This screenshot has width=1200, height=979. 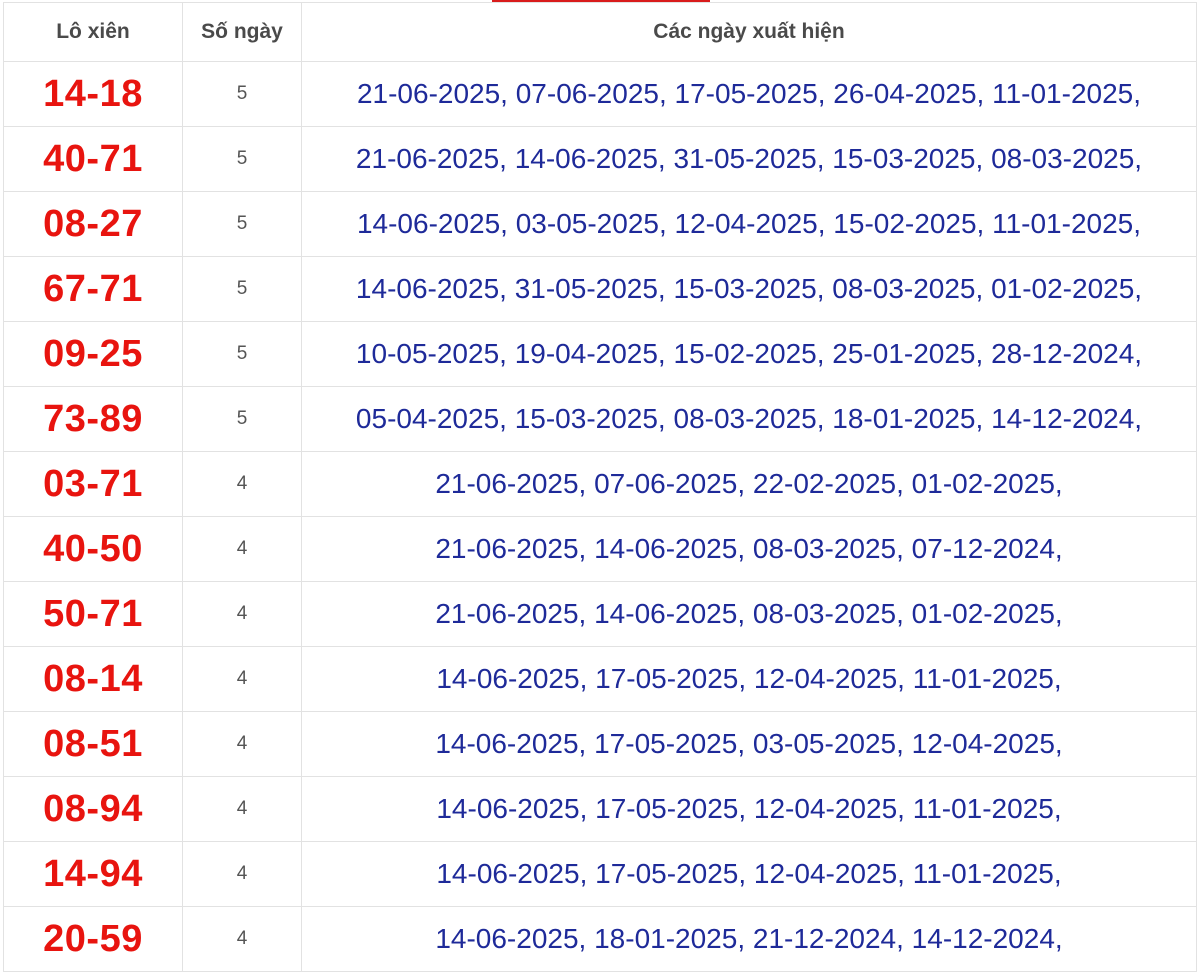 What do you see at coordinates (749, 32) in the screenshot?
I see `header-cac-ngay-xuat-hien: Các ngày xuất hiện` at bounding box center [749, 32].